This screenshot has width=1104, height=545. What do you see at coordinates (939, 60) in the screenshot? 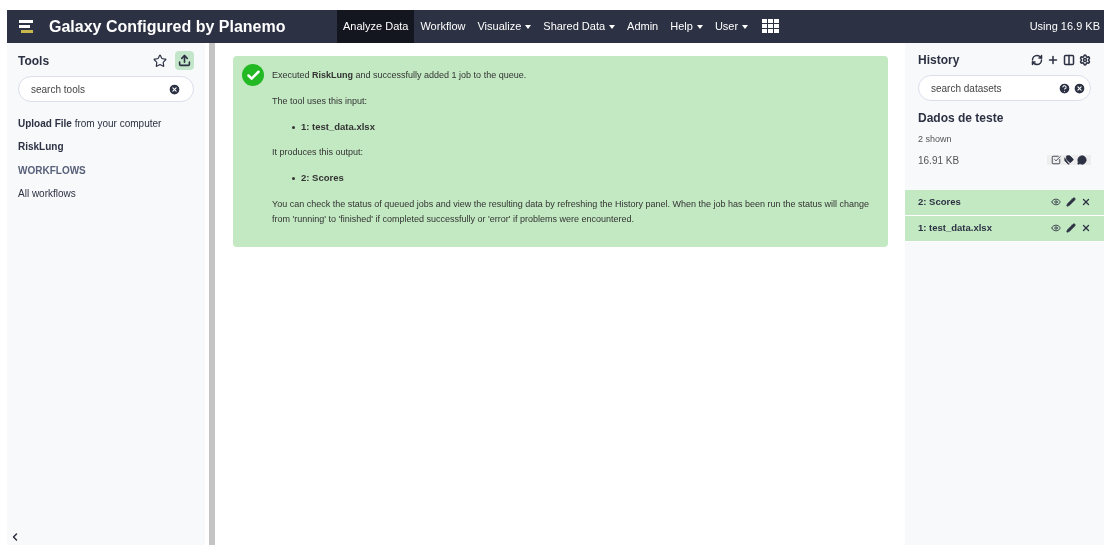
I see `panel-title: History` at bounding box center [939, 60].